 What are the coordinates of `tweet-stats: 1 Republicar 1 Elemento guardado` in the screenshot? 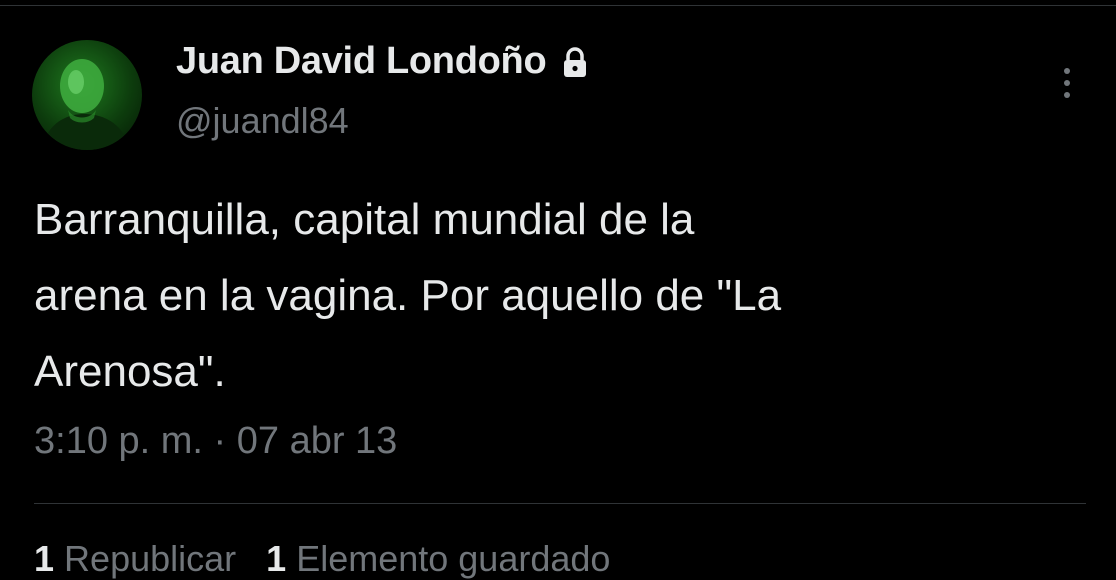 It's located at (322, 559).